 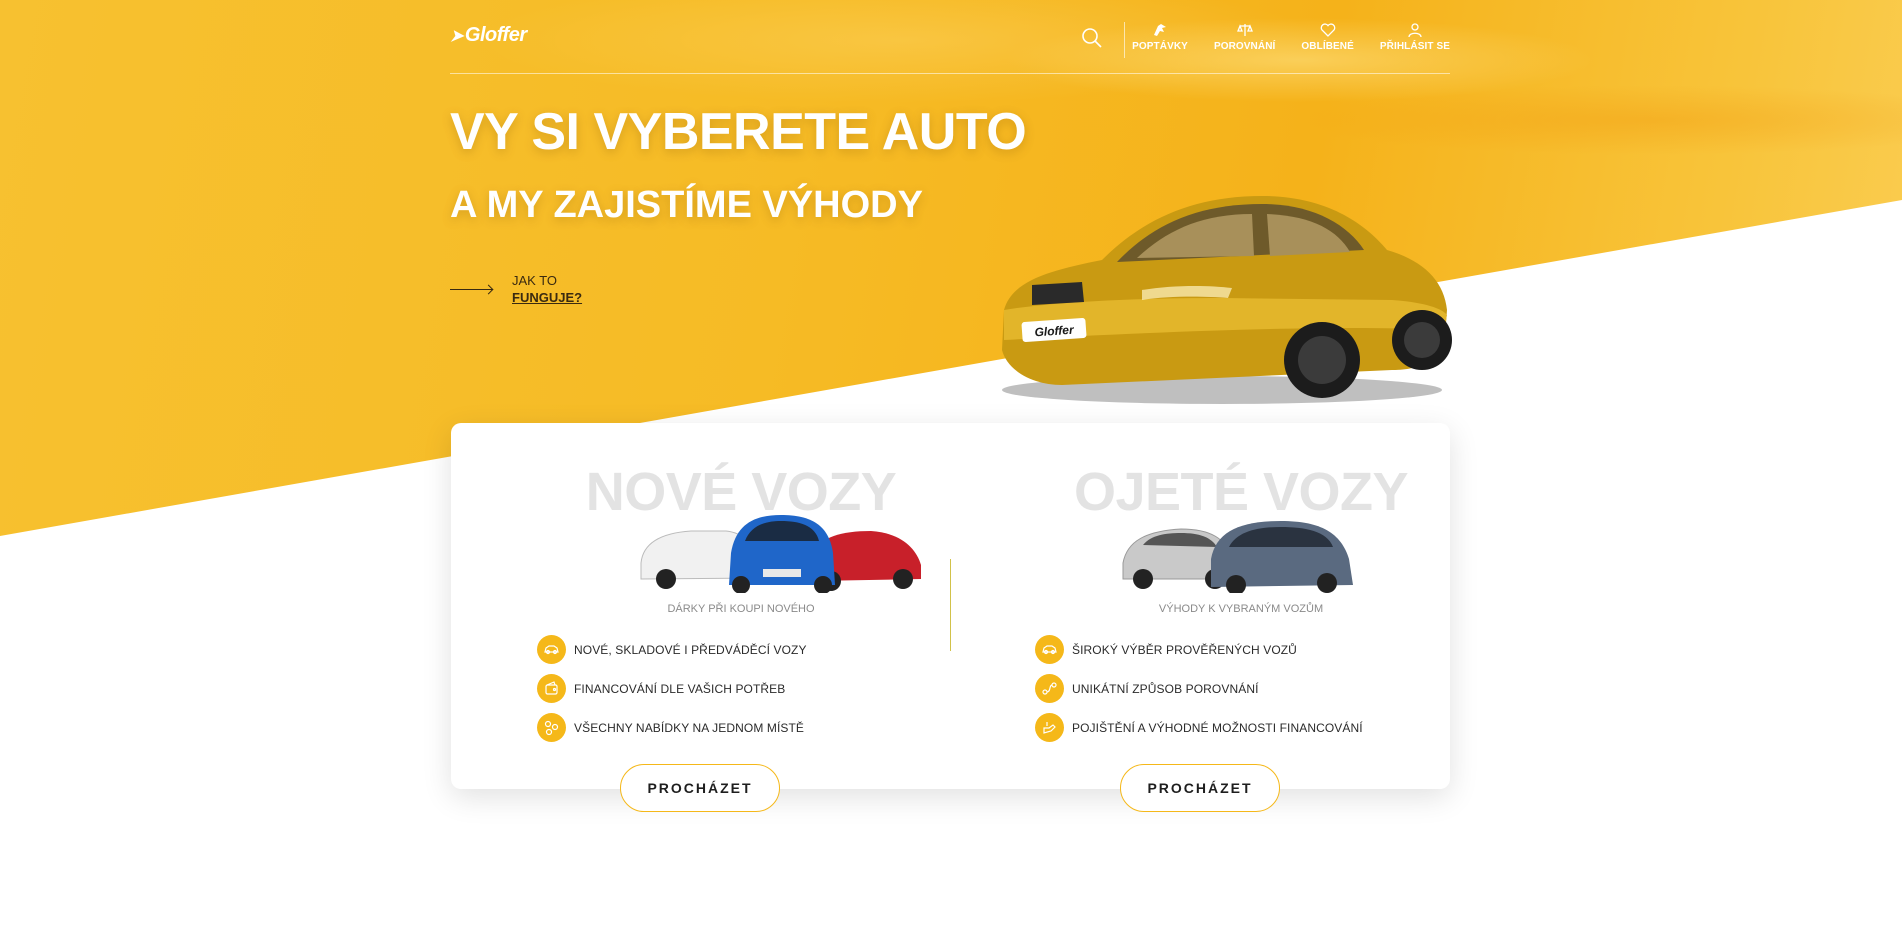 What do you see at coordinates (1124, 40) in the screenshot?
I see `nav-divider` at bounding box center [1124, 40].